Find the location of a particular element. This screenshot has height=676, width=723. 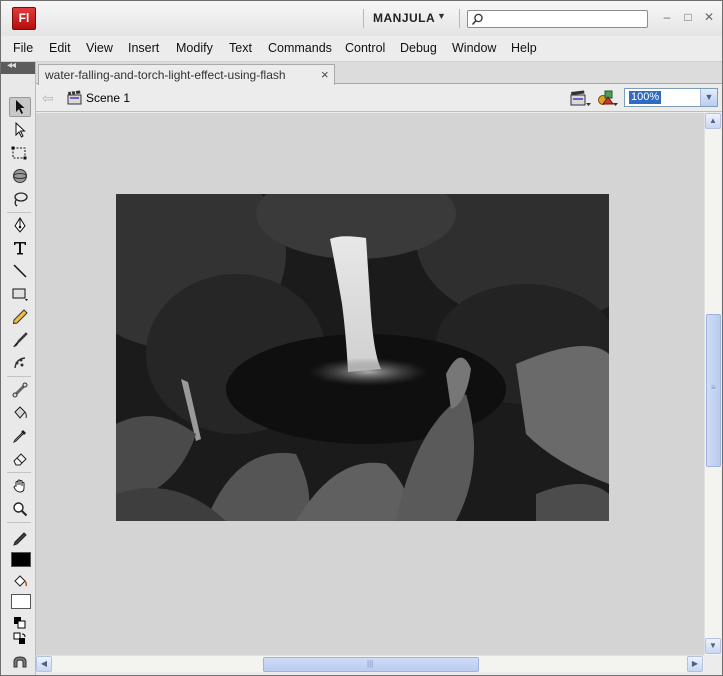

flash-logo-icon: Fl is located at coordinates (24, 18).